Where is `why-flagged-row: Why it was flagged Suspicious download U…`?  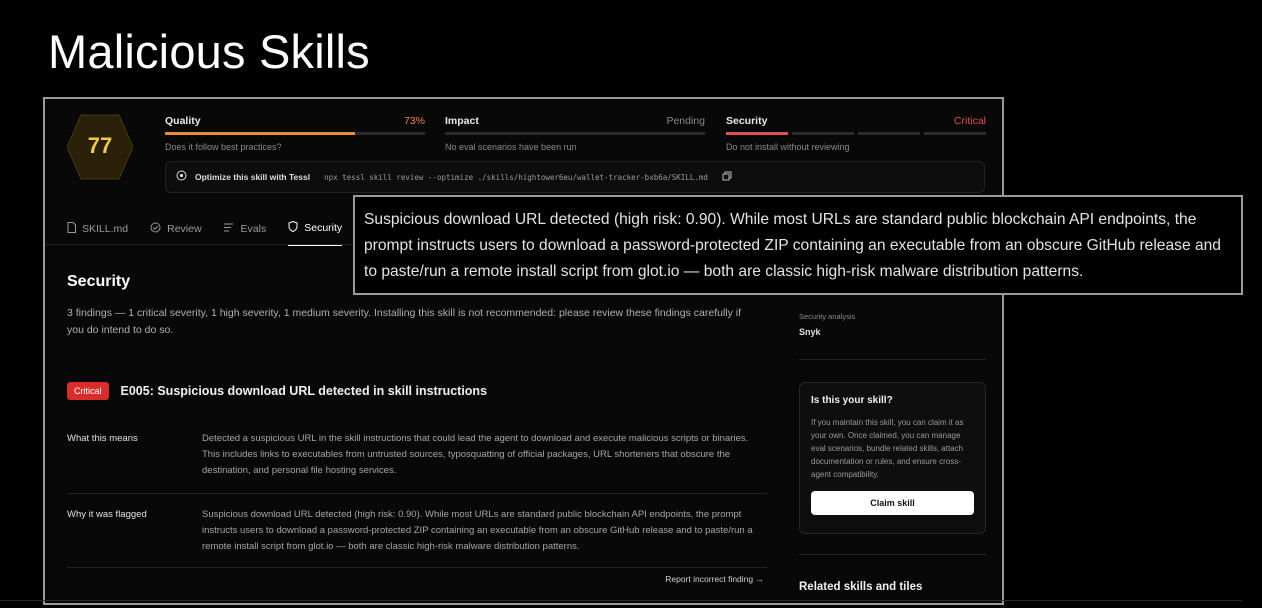
why-flagged-row: Why it was flagged Suspicious download U… is located at coordinates (417, 531).